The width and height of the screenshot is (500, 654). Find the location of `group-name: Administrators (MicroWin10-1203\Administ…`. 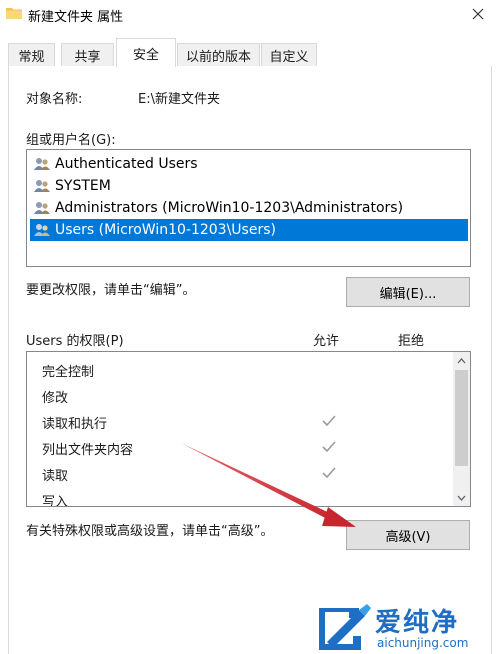

group-name: Administrators (MicroWin10-1203\Administ… is located at coordinates (229, 208).